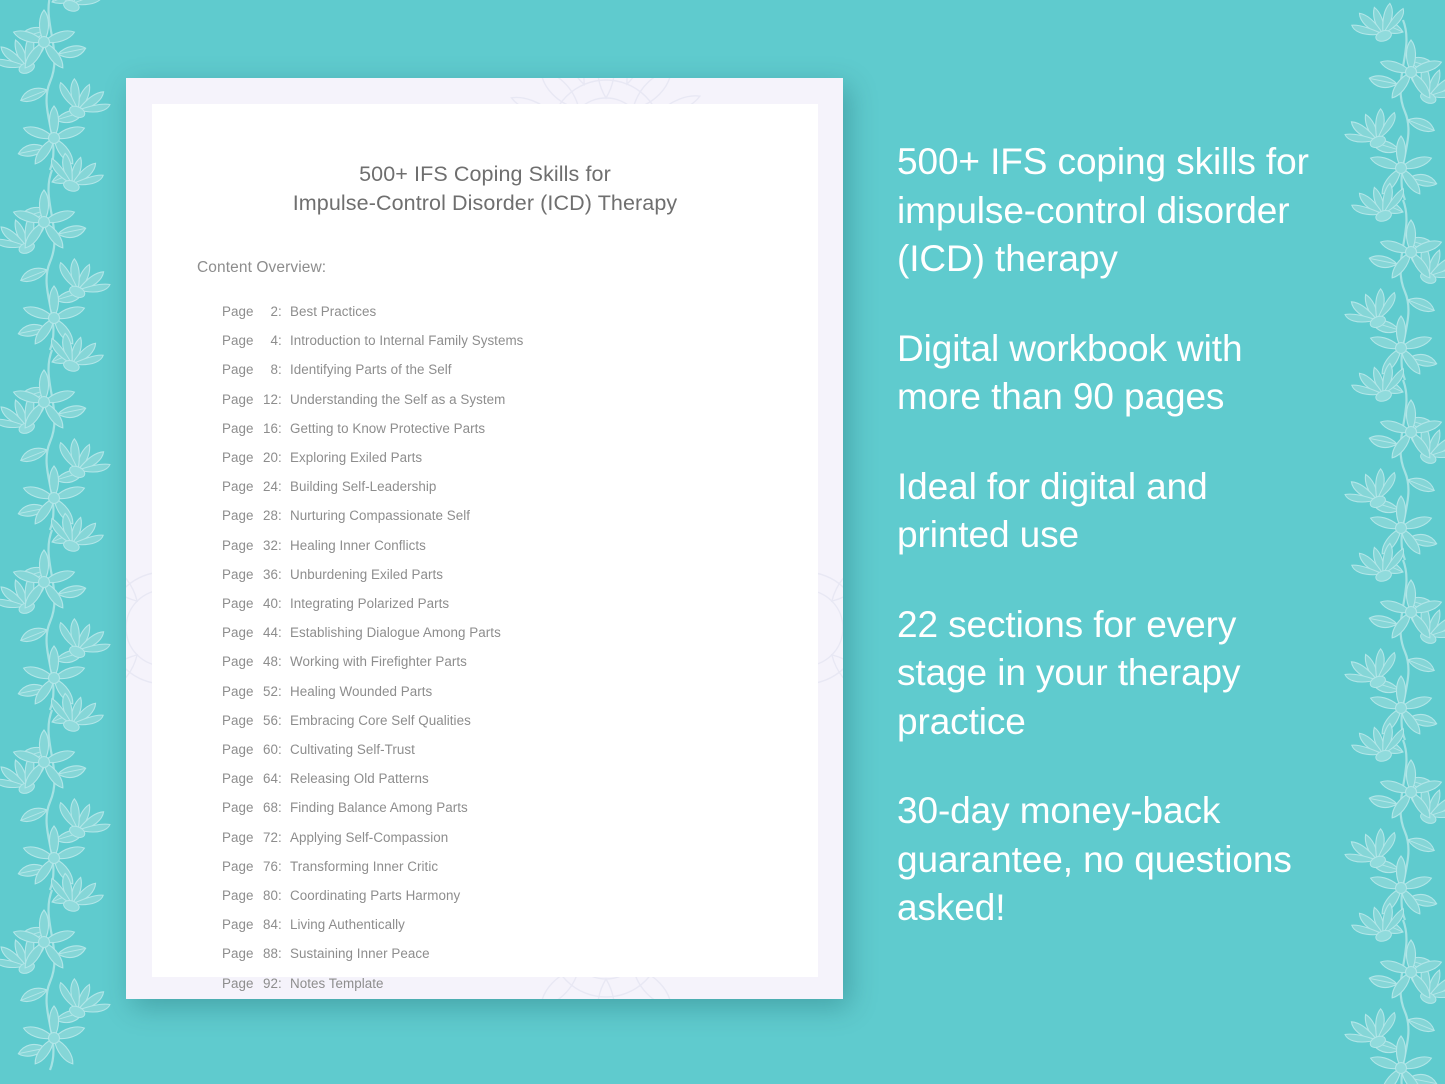 This screenshot has width=1445, height=1084. I want to click on toc-page-number: 56, so click(270, 720).